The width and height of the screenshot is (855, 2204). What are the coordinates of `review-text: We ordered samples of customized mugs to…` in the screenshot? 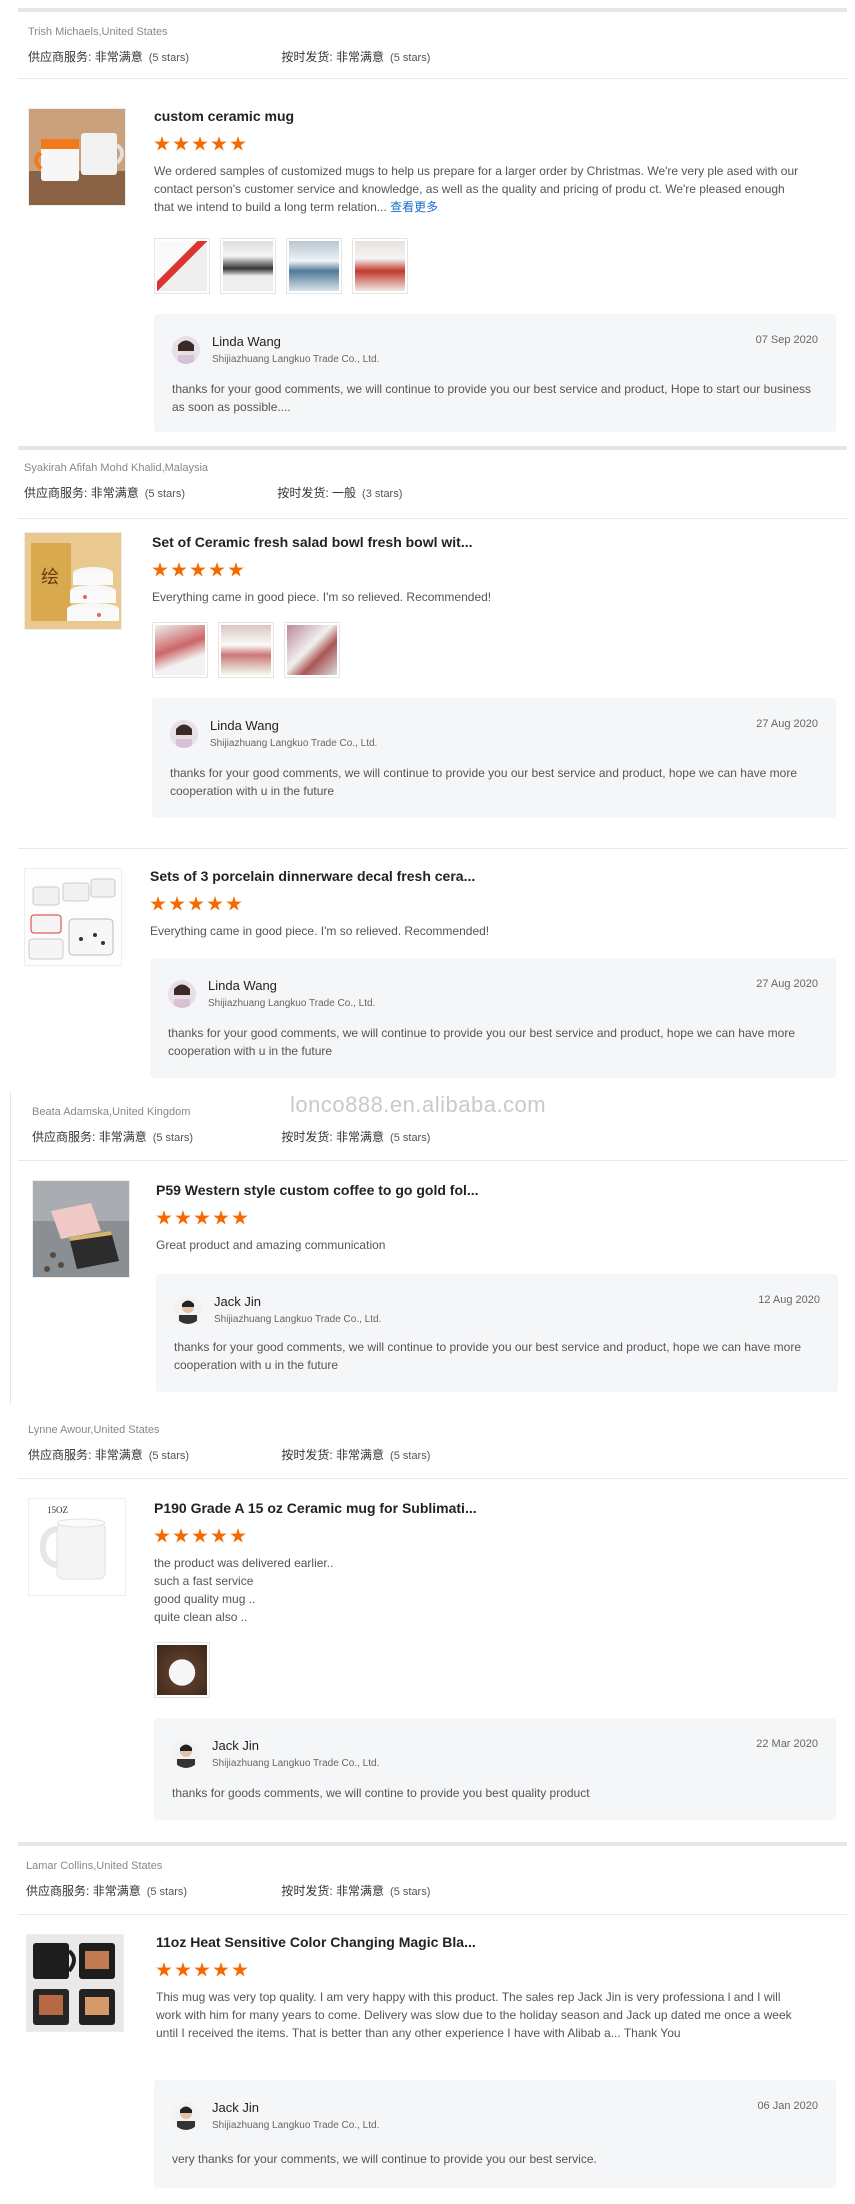 It's located at (476, 189).